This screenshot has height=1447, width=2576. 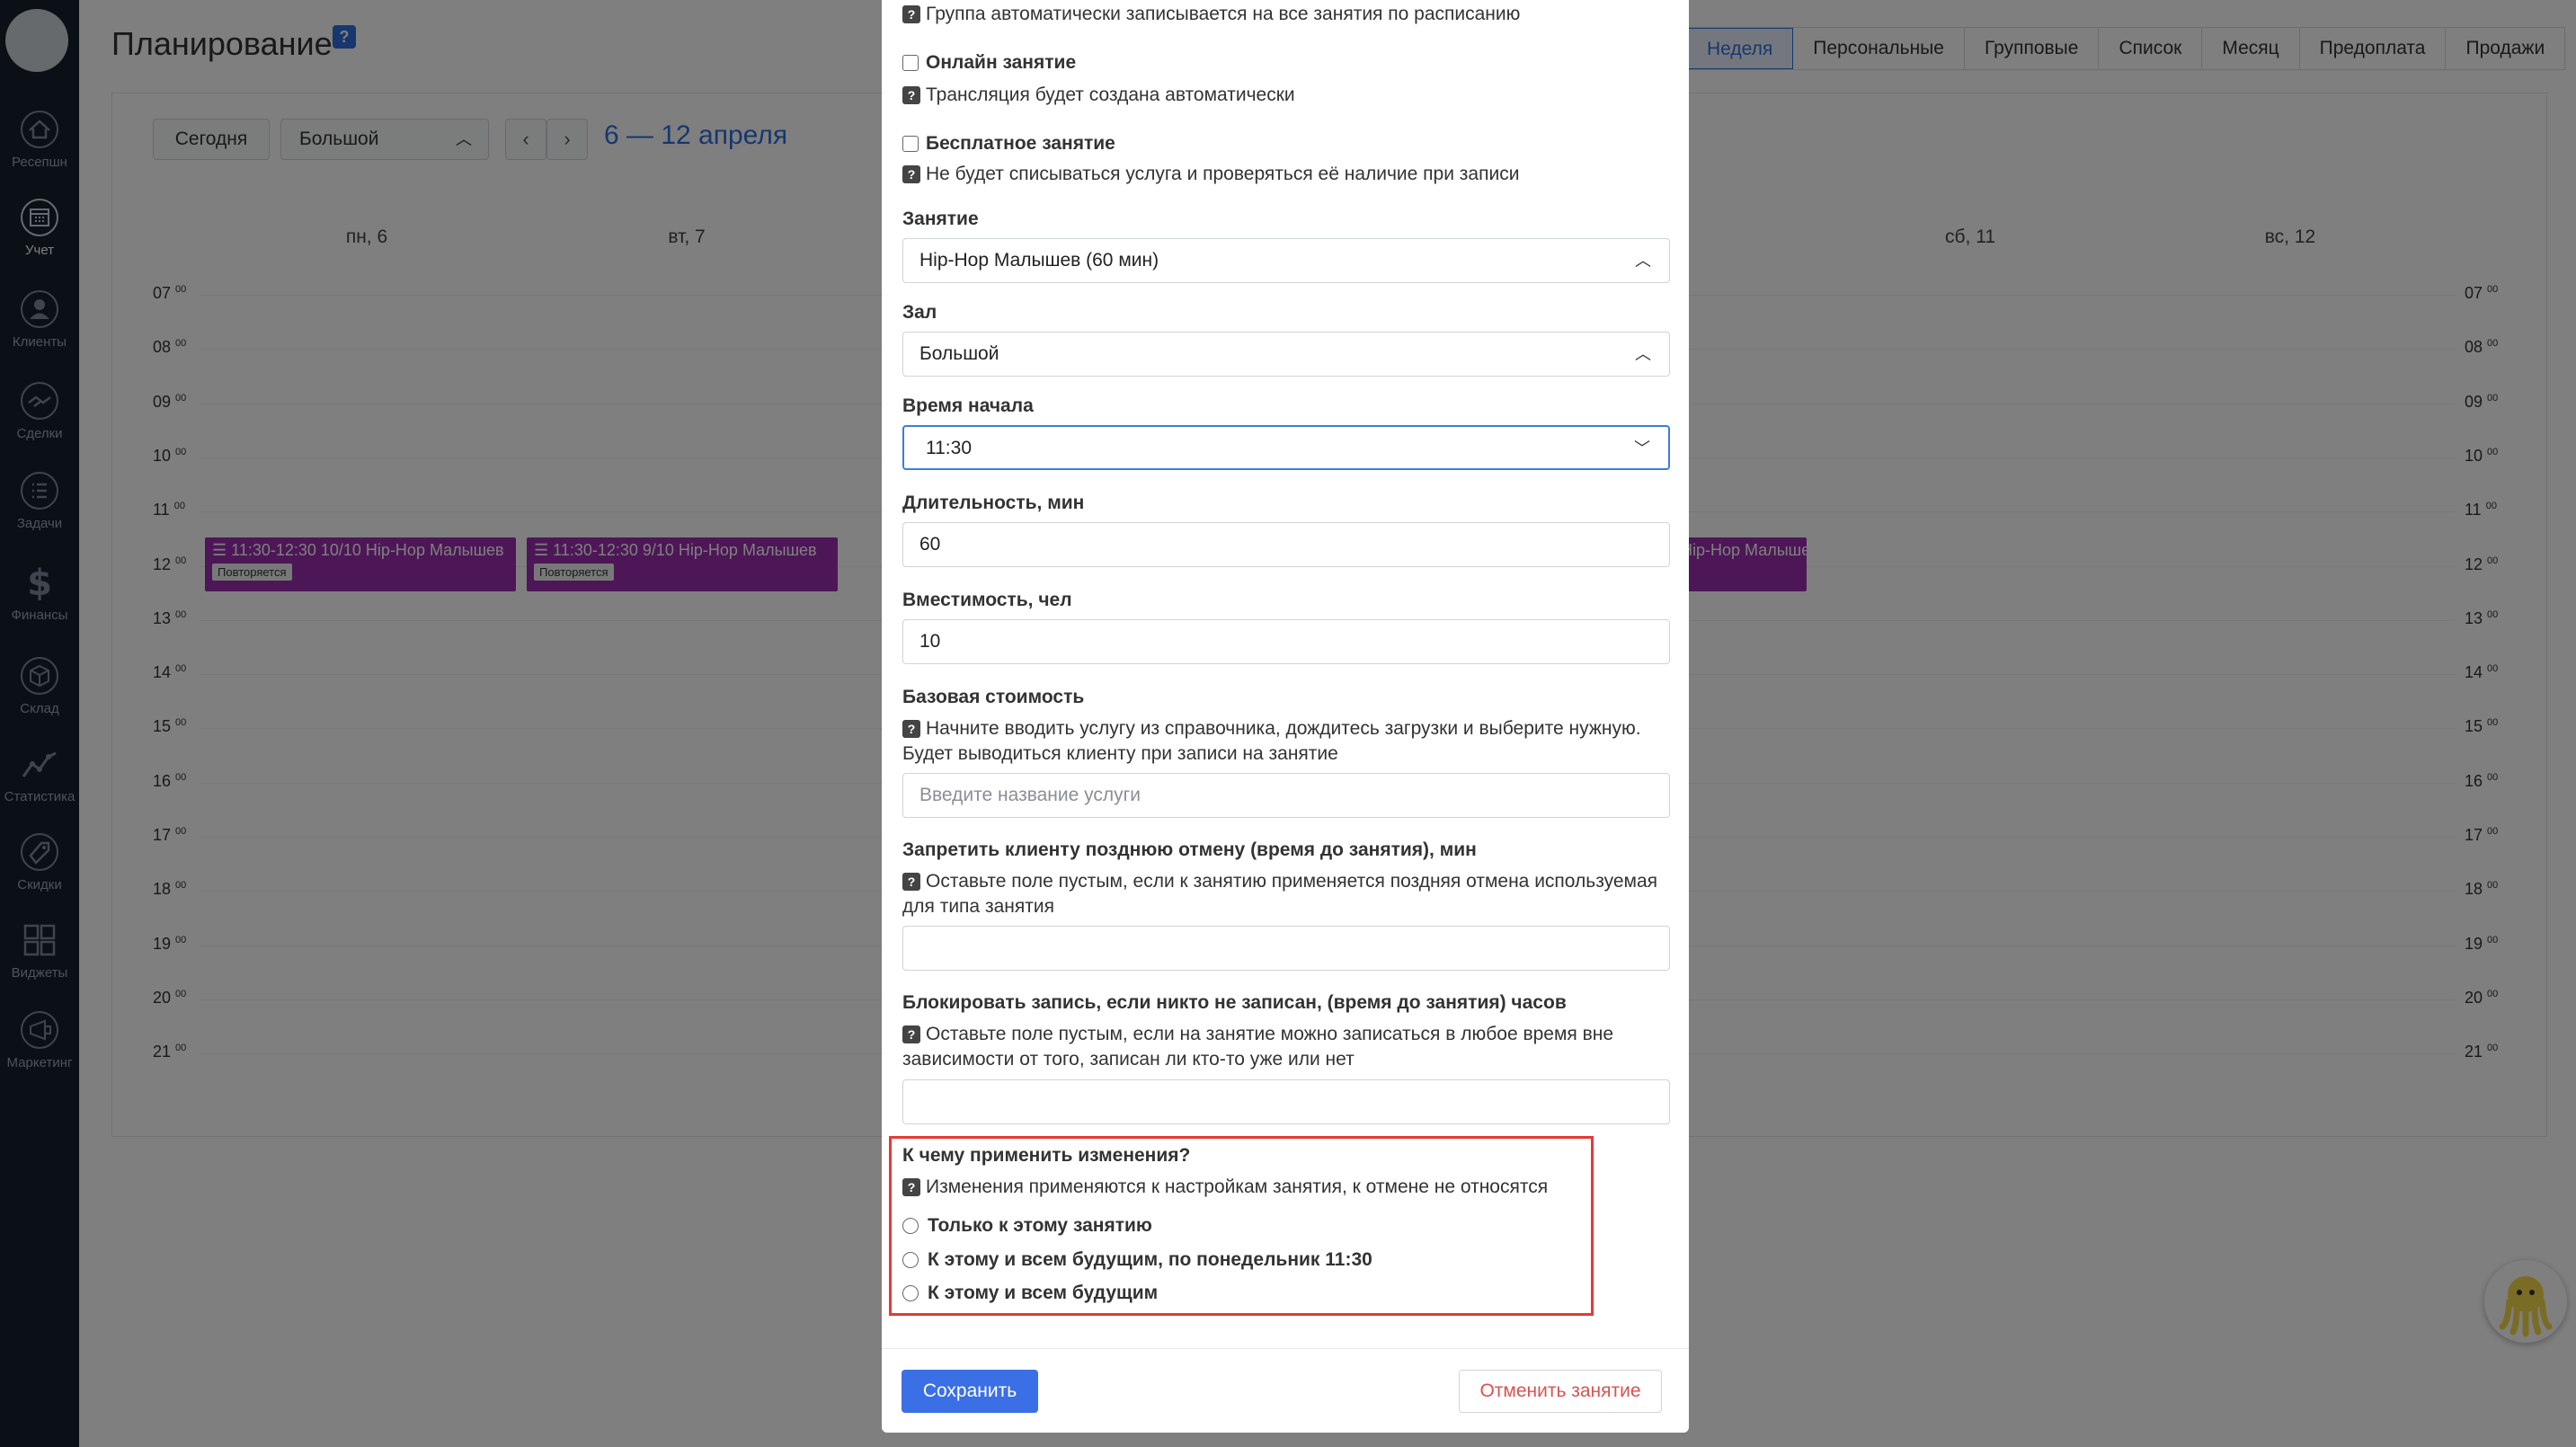 What do you see at coordinates (1286, 1101) in the screenshot?
I see `block-booking-input` at bounding box center [1286, 1101].